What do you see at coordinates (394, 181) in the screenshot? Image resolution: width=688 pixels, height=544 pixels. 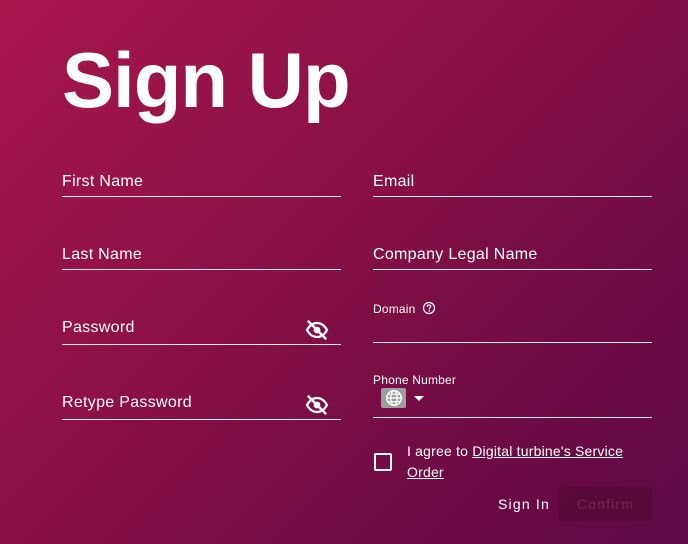 I see `email-label: Email` at bounding box center [394, 181].